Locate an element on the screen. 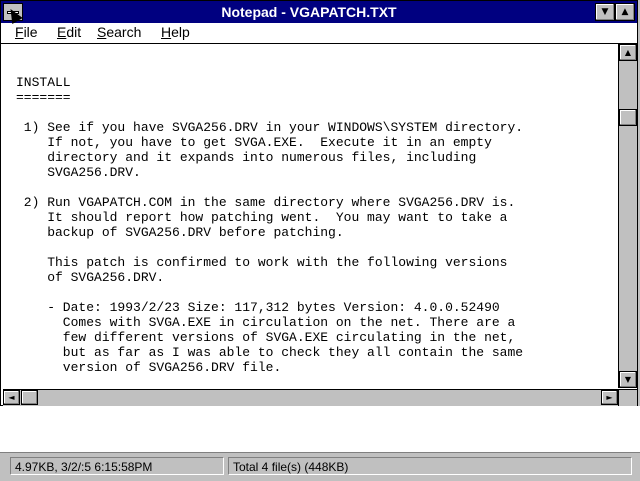  scroll-right-arrow-icon: ► is located at coordinates (609, 397).